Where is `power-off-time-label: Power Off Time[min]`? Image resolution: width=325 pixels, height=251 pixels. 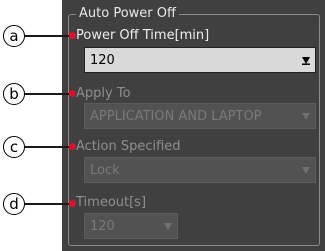 power-off-time-label: Power Off Time[min] is located at coordinates (143, 35).